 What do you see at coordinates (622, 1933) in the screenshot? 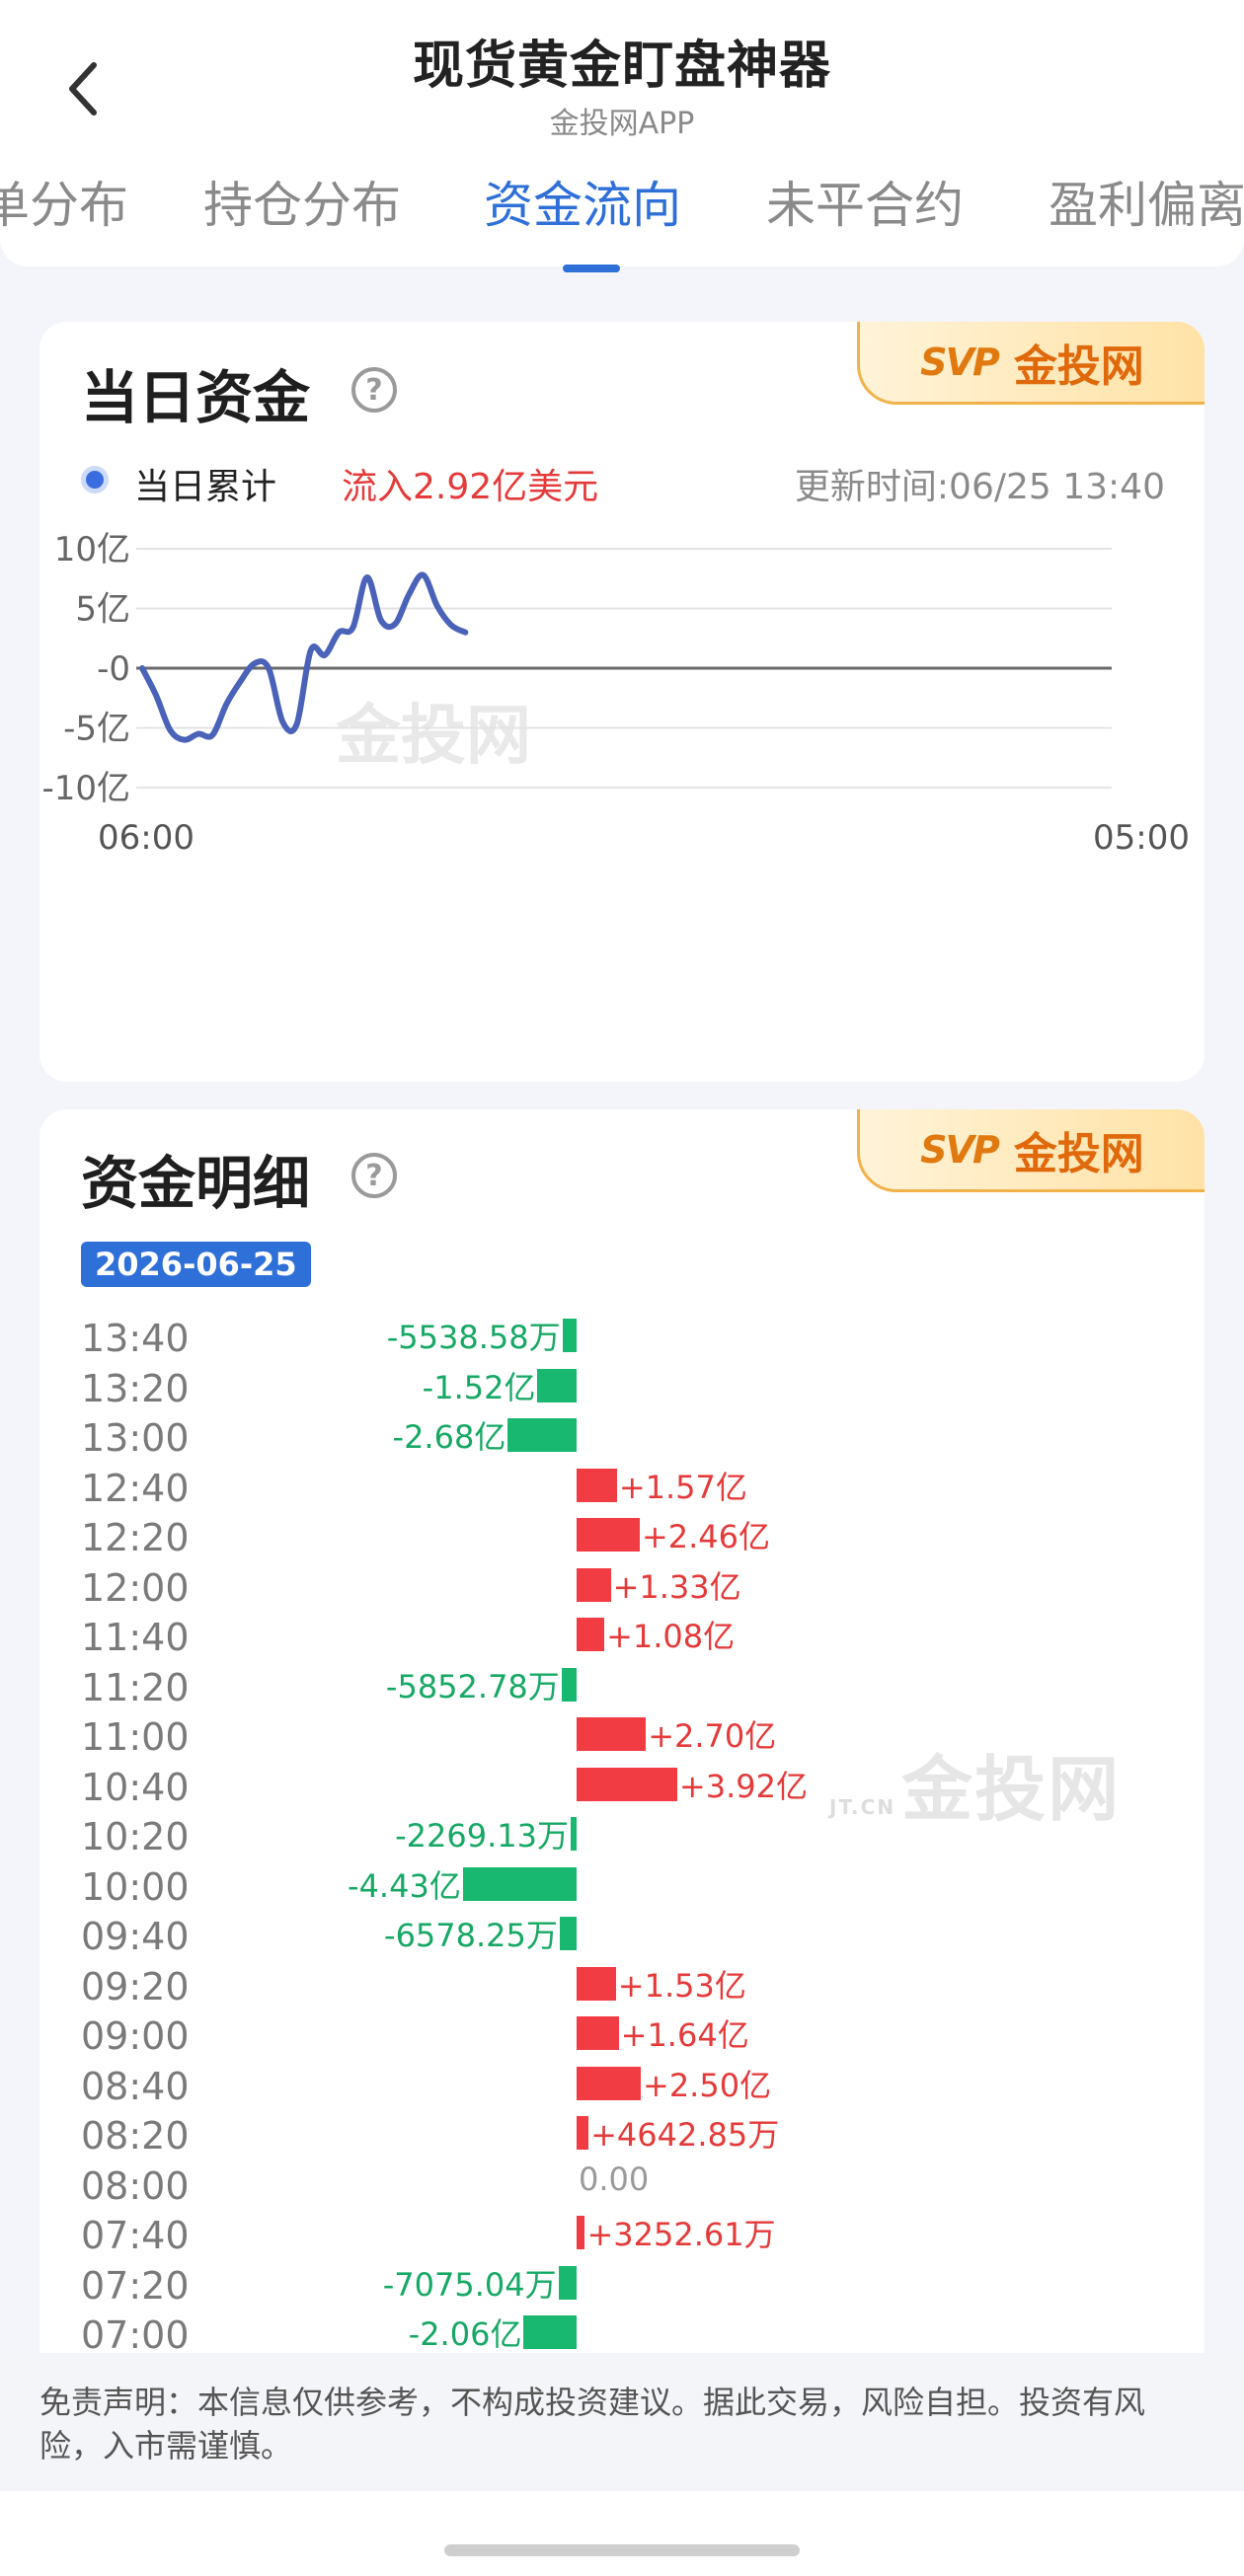
I see `detail-row: 09:40 -6578.25万` at bounding box center [622, 1933].